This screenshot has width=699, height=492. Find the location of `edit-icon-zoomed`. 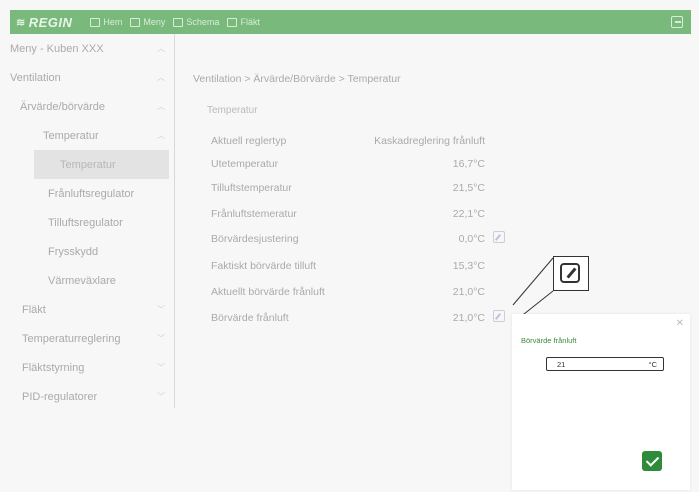

edit-icon-zoomed is located at coordinates (570, 273).